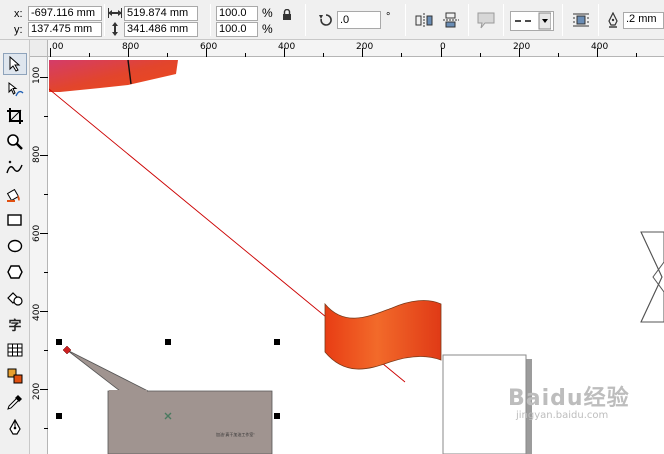  Describe the element at coordinates (451, 20) in the screenshot. I see `mirror-vertical-icon` at that location.